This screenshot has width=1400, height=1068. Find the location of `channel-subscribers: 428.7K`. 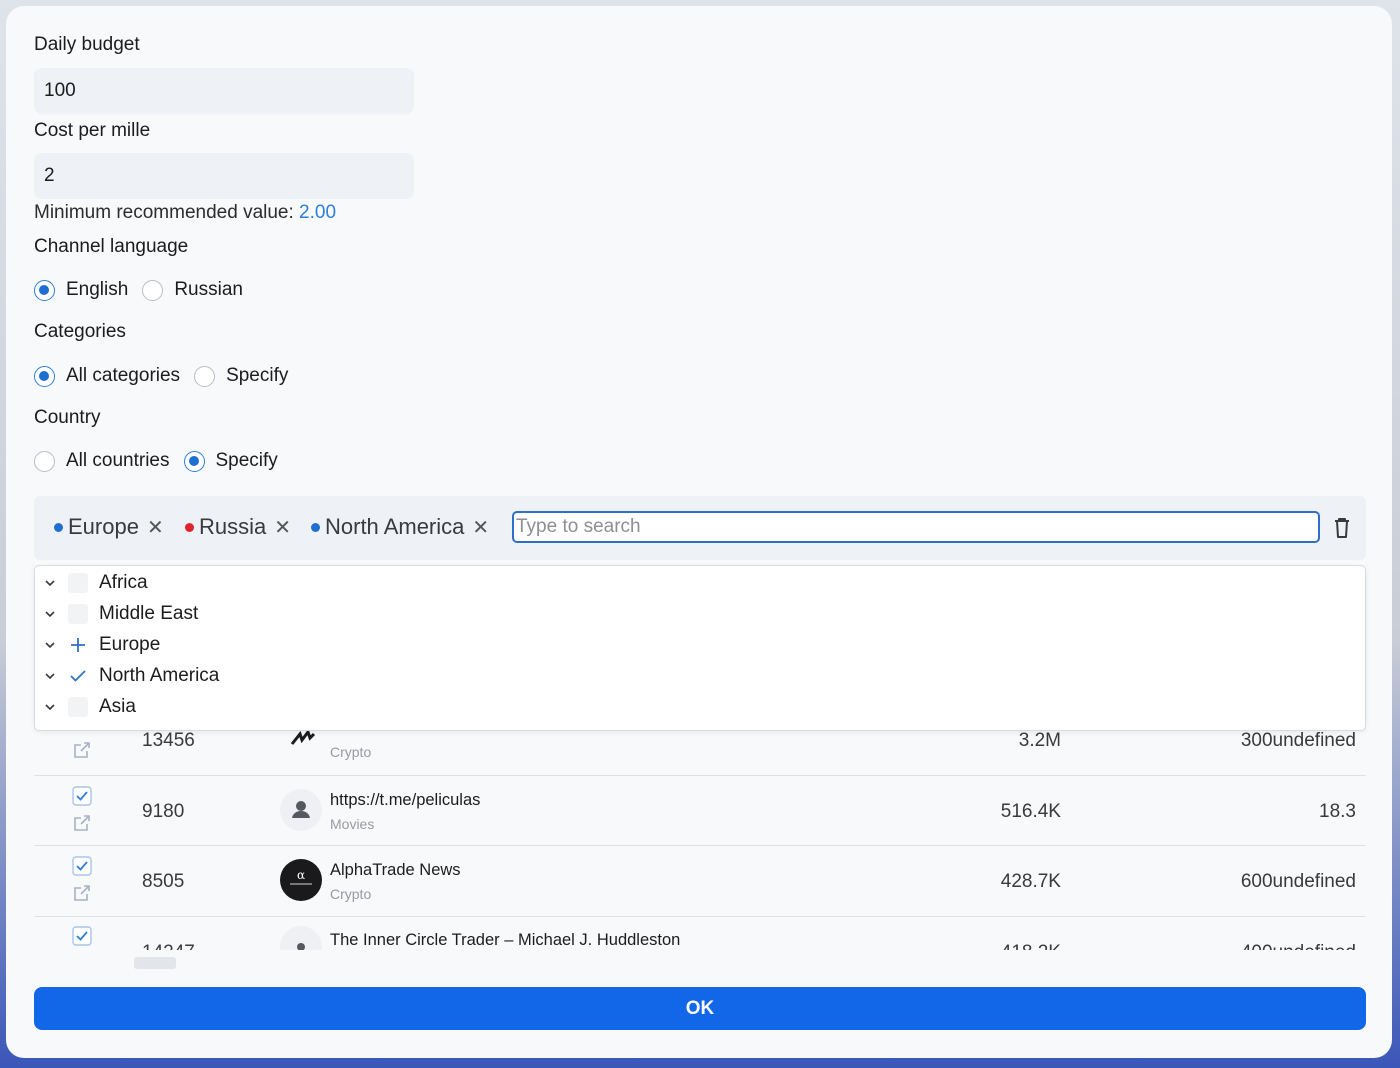

channel-subscribers: 428.7K is located at coordinates (1030, 881).